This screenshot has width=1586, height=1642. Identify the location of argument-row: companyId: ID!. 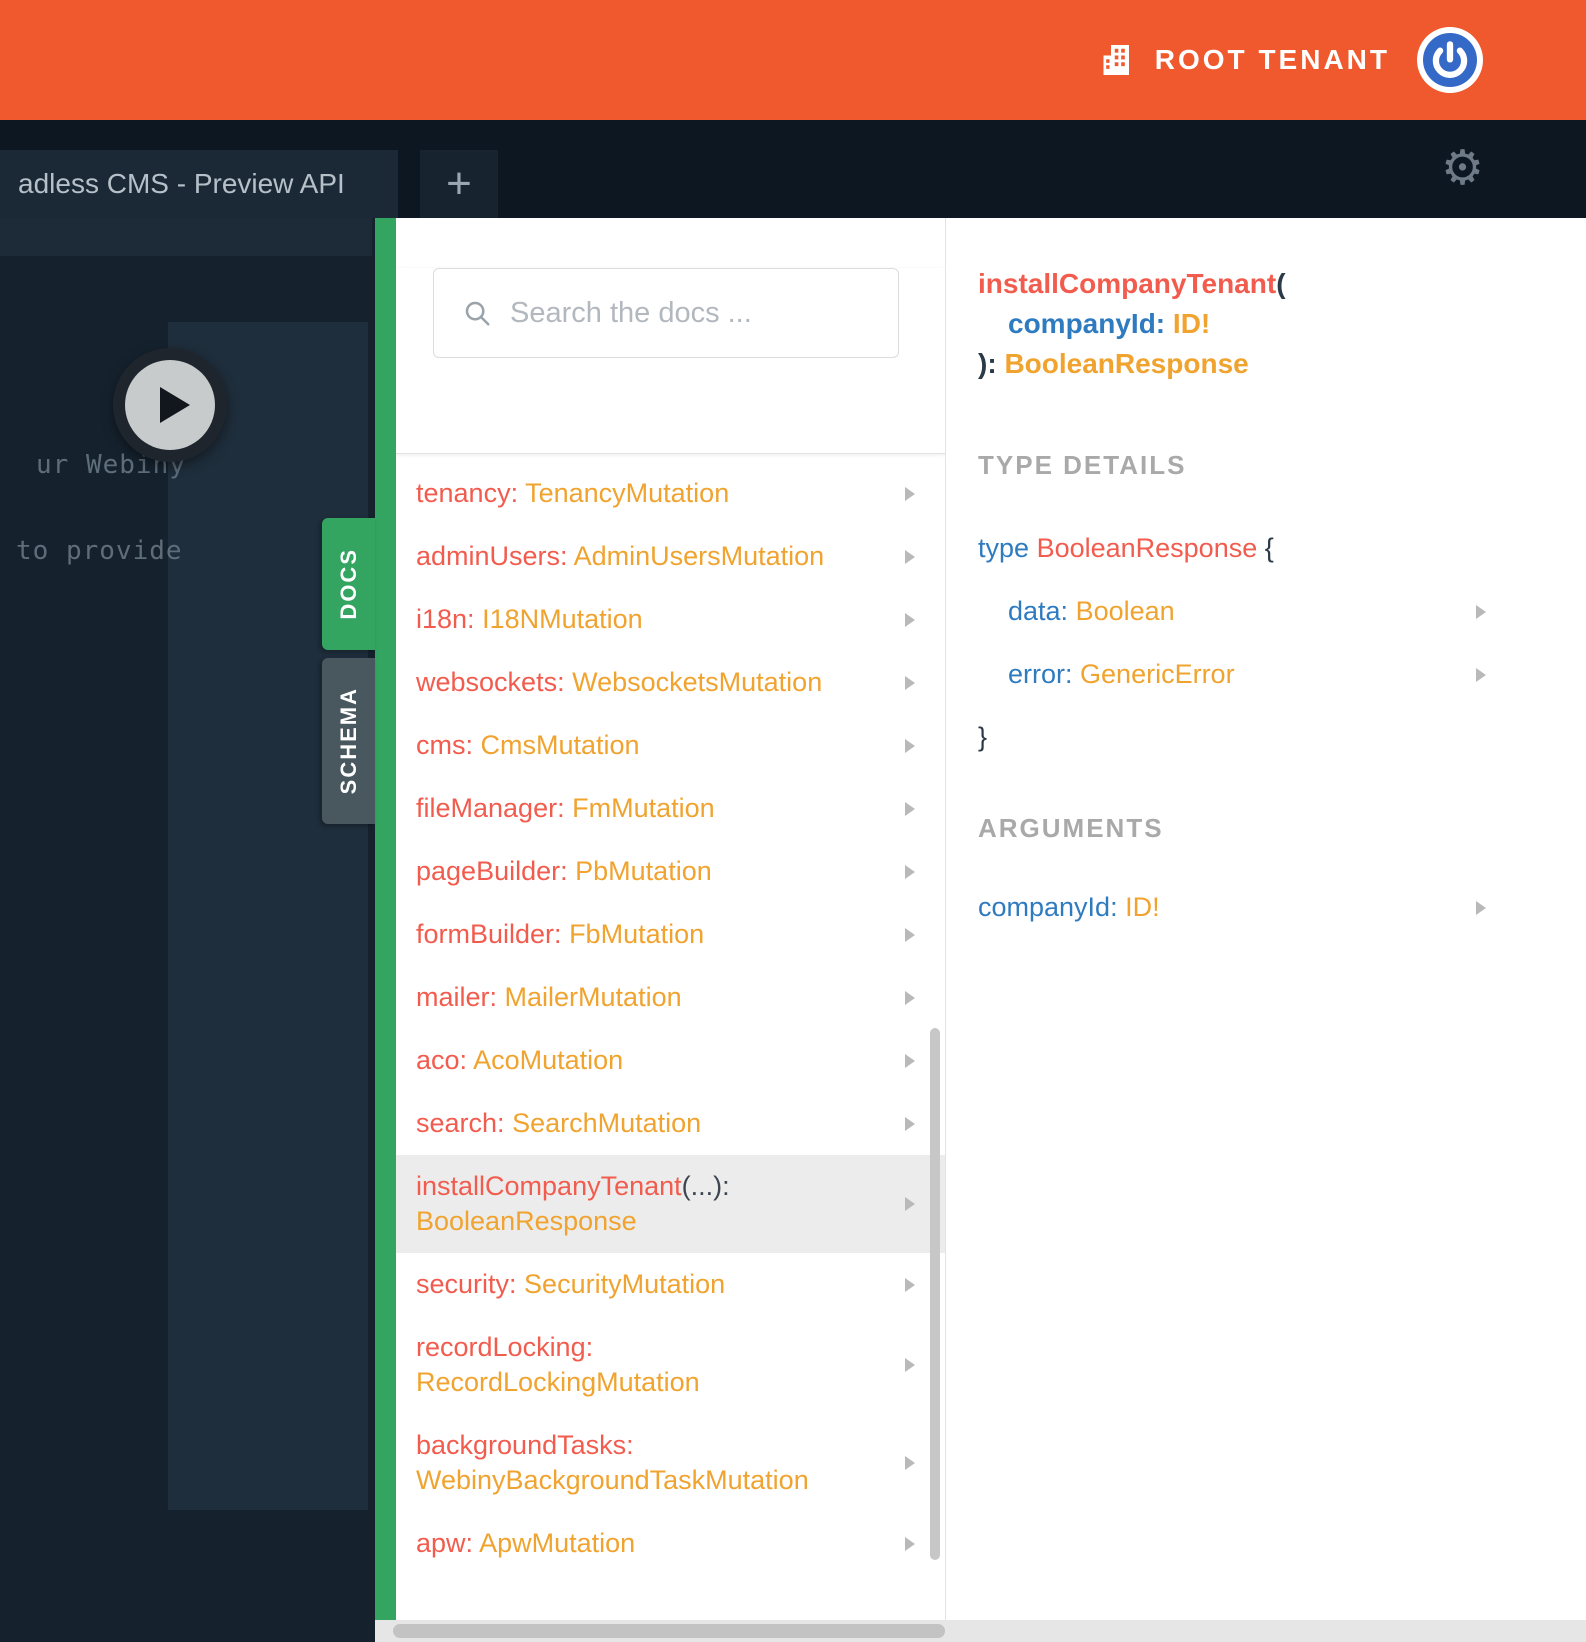
(1282, 907).